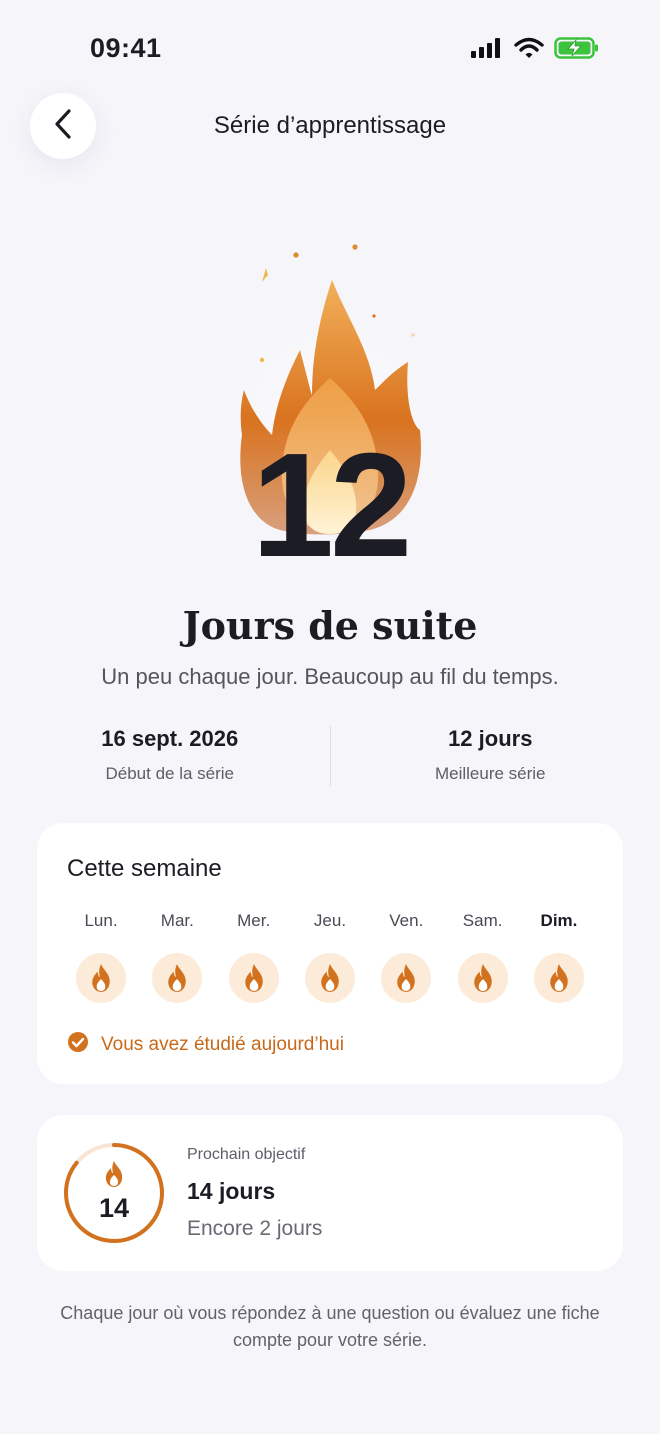 Image resolution: width=660 pixels, height=1434 pixels. I want to click on day-label: Ven., so click(406, 920).